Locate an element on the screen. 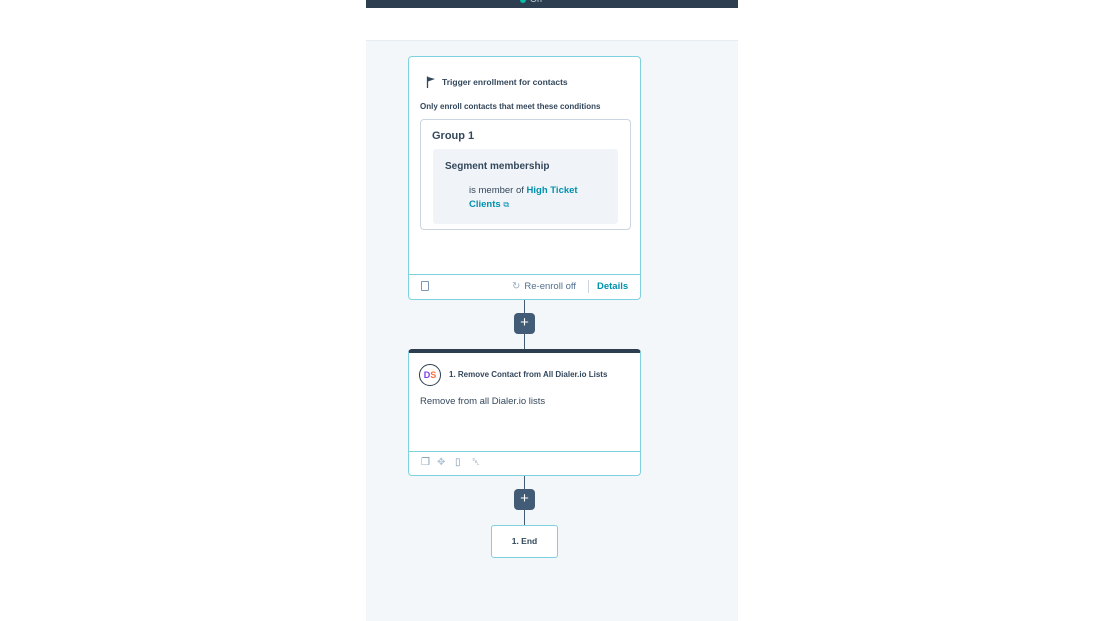 This screenshot has height=621, width=1104. external-link-icon: ⧉ is located at coordinates (506, 205).